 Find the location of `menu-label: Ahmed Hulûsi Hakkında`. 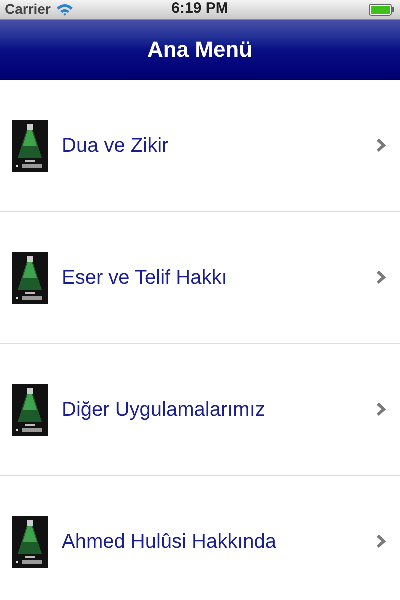

menu-label: Ahmed Hulûsi Hakkında is located at coordinates (170, 542).